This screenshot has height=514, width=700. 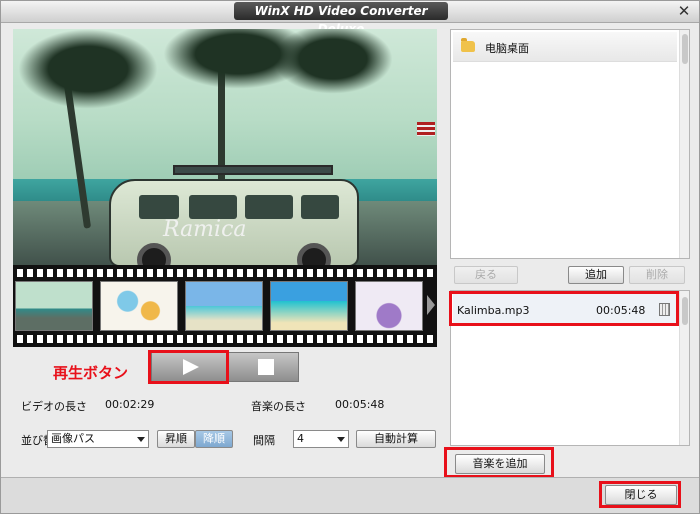 I want to click on film-strip, so click(x=225, y=306).